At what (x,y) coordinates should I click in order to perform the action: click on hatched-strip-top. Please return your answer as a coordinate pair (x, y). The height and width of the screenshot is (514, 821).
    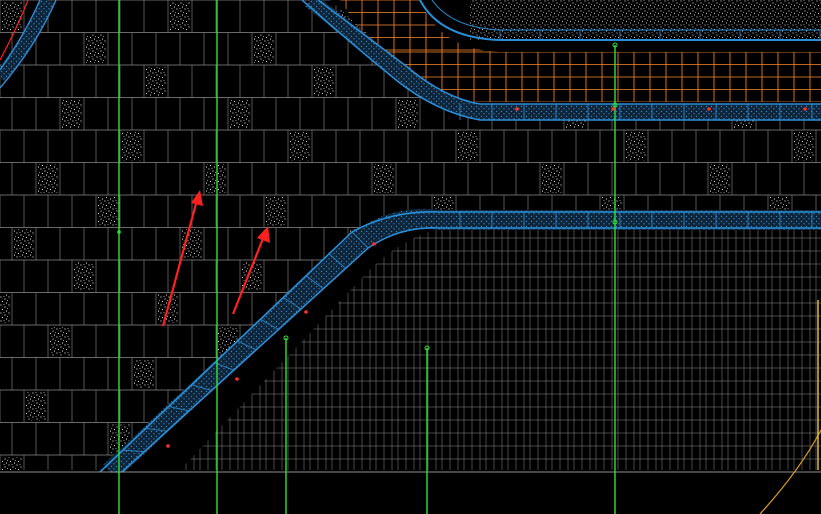
    Looking at the image, I should click on (645, 20).